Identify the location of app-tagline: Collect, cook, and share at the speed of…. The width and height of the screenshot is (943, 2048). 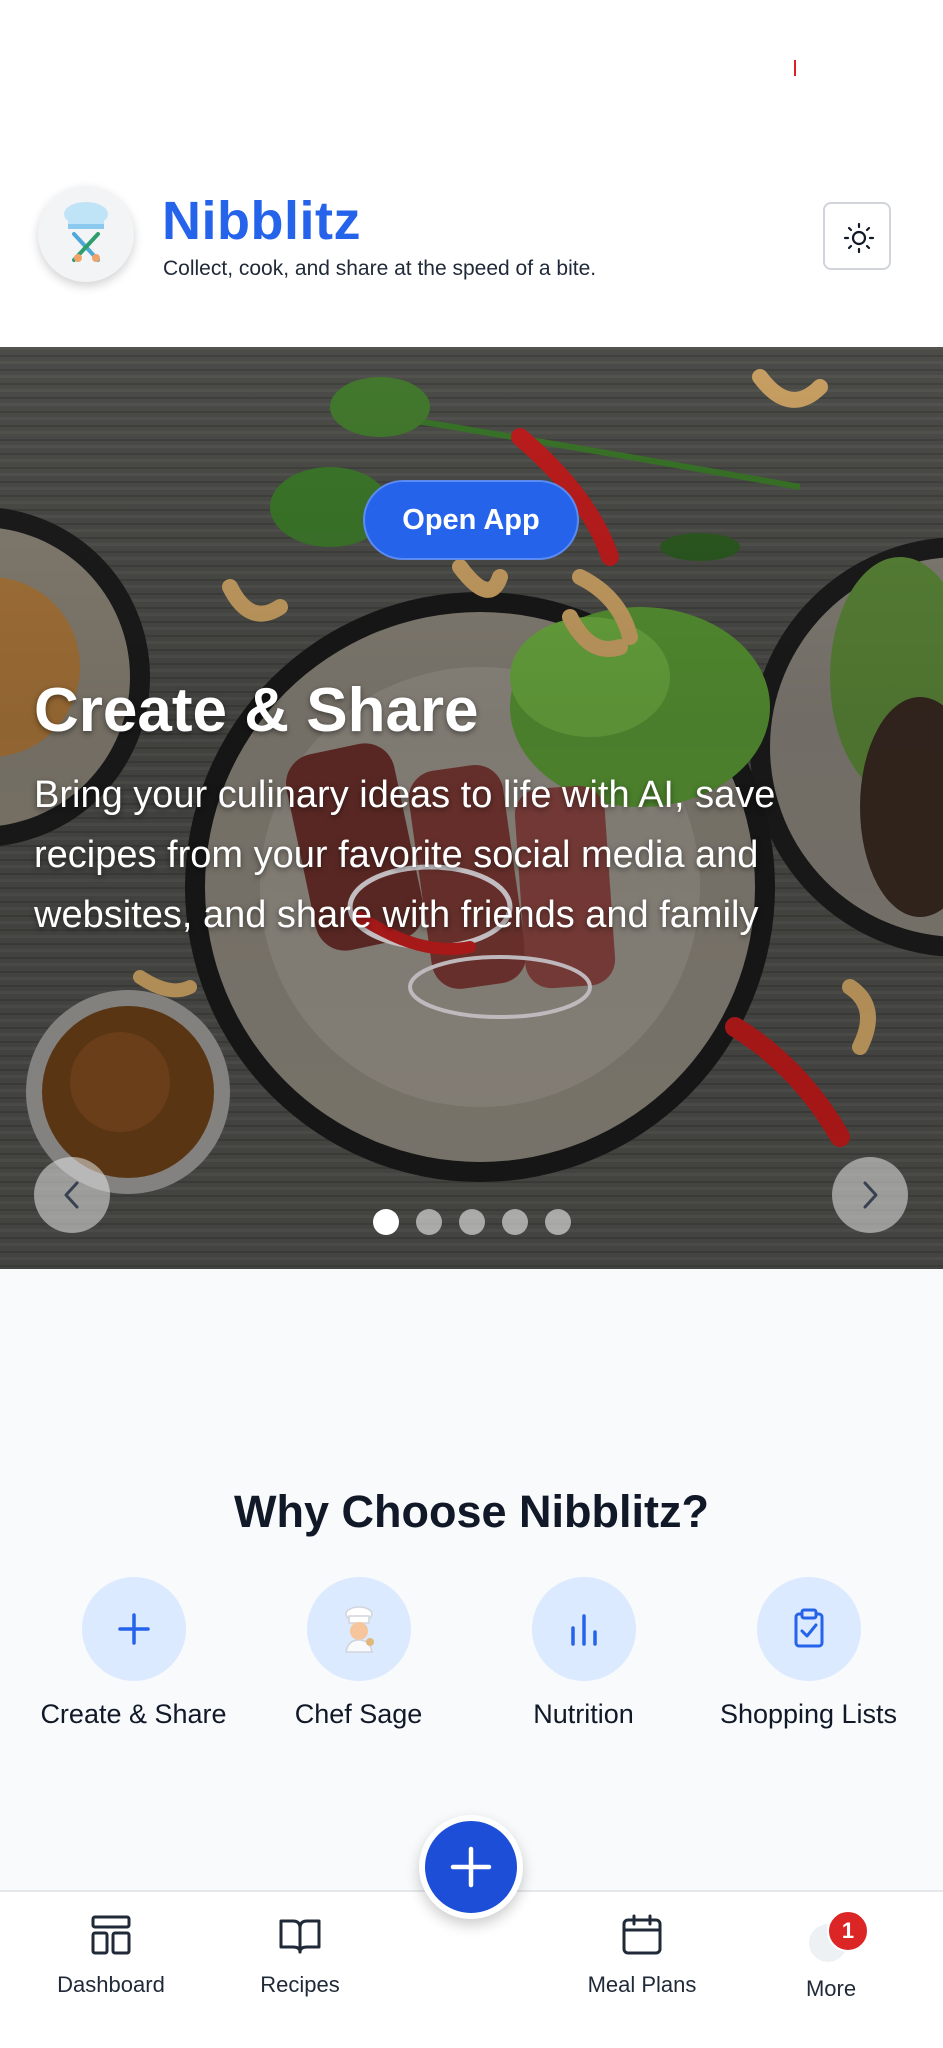
(380, 268).